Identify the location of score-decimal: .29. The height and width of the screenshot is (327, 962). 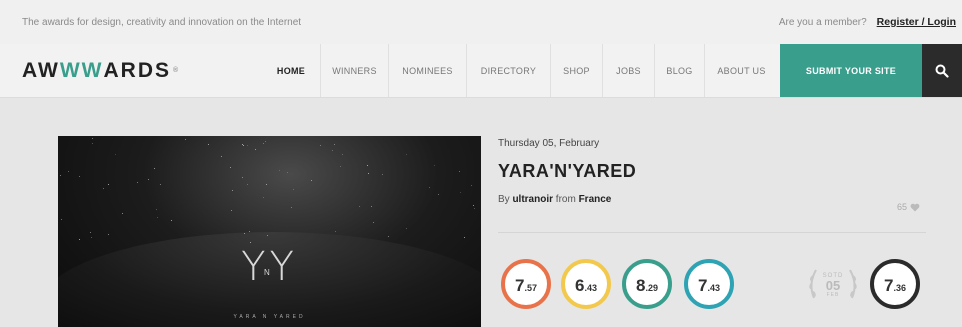
(651, 288).